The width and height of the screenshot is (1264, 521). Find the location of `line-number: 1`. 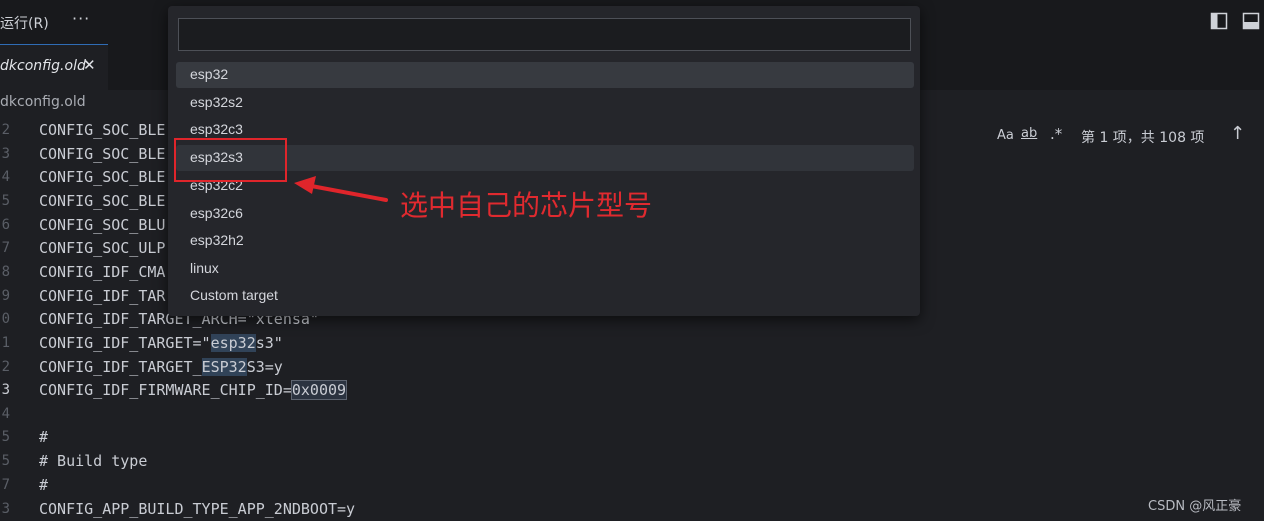

line-number: 1 is located at coordinates (5, 343).